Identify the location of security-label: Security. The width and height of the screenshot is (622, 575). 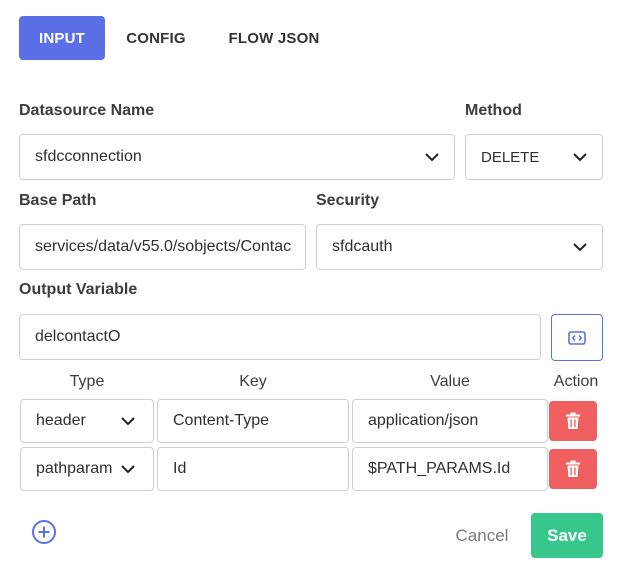
(348, 200).